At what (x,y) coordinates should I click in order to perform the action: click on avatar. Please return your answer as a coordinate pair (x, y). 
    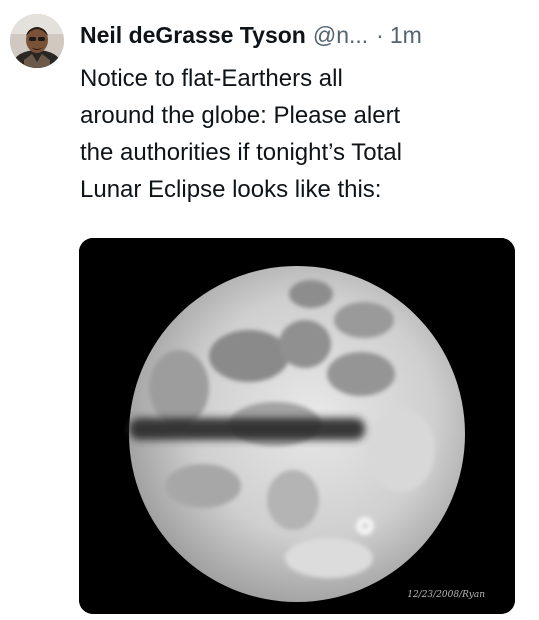
    Looking at the image, I should click on (37, 41).